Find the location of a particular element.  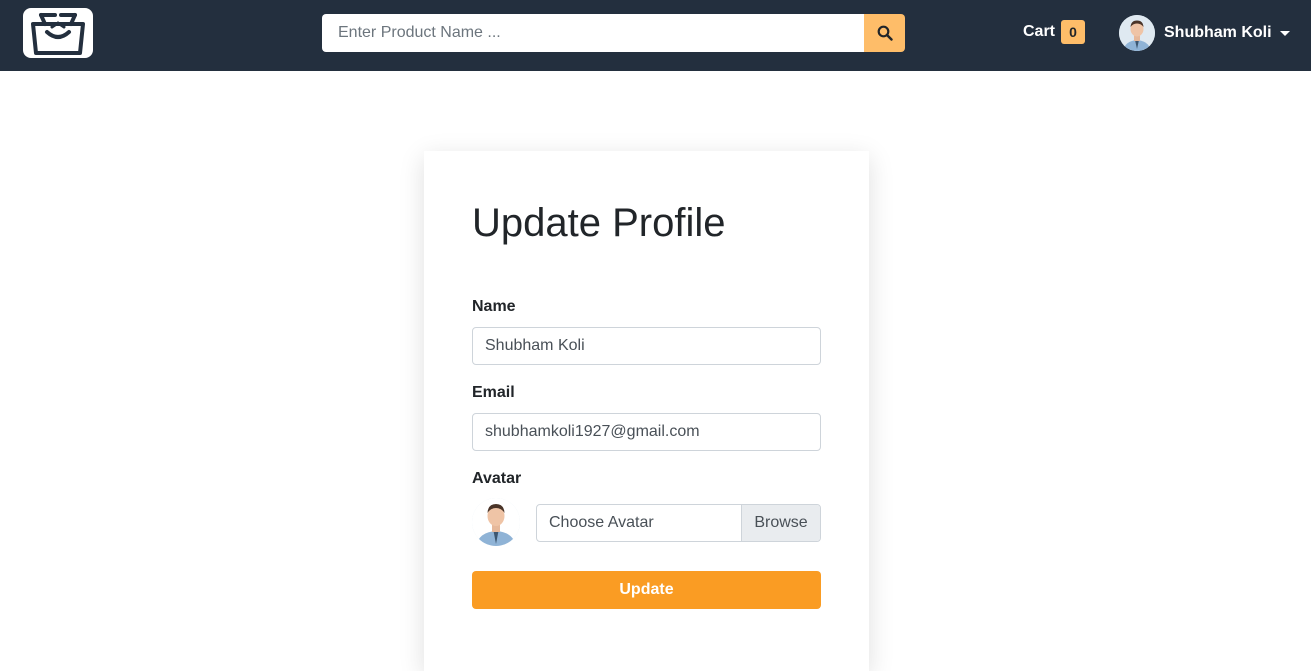

cart-count-badge: 0 is located at coordinates (1073, 32).